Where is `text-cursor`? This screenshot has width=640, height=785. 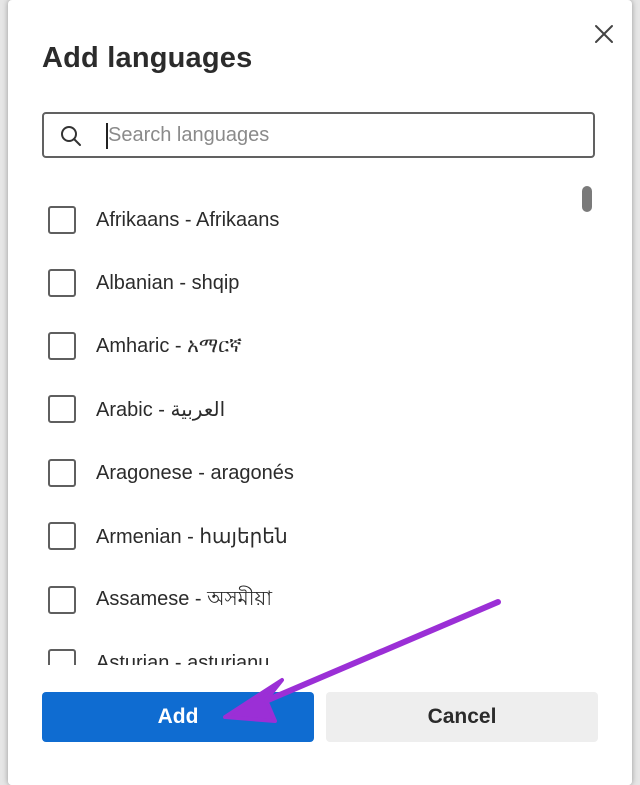
text-cursor is located at coordinates (107, 136).